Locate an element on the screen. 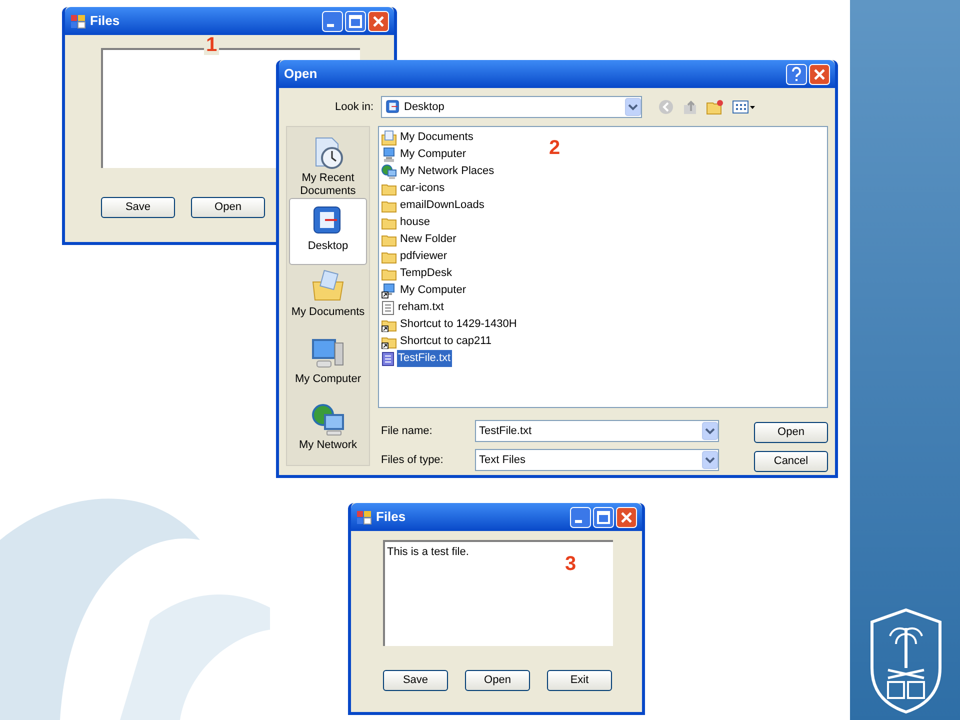  file-type-label: Files of type: is located at coordinates (412, 460).